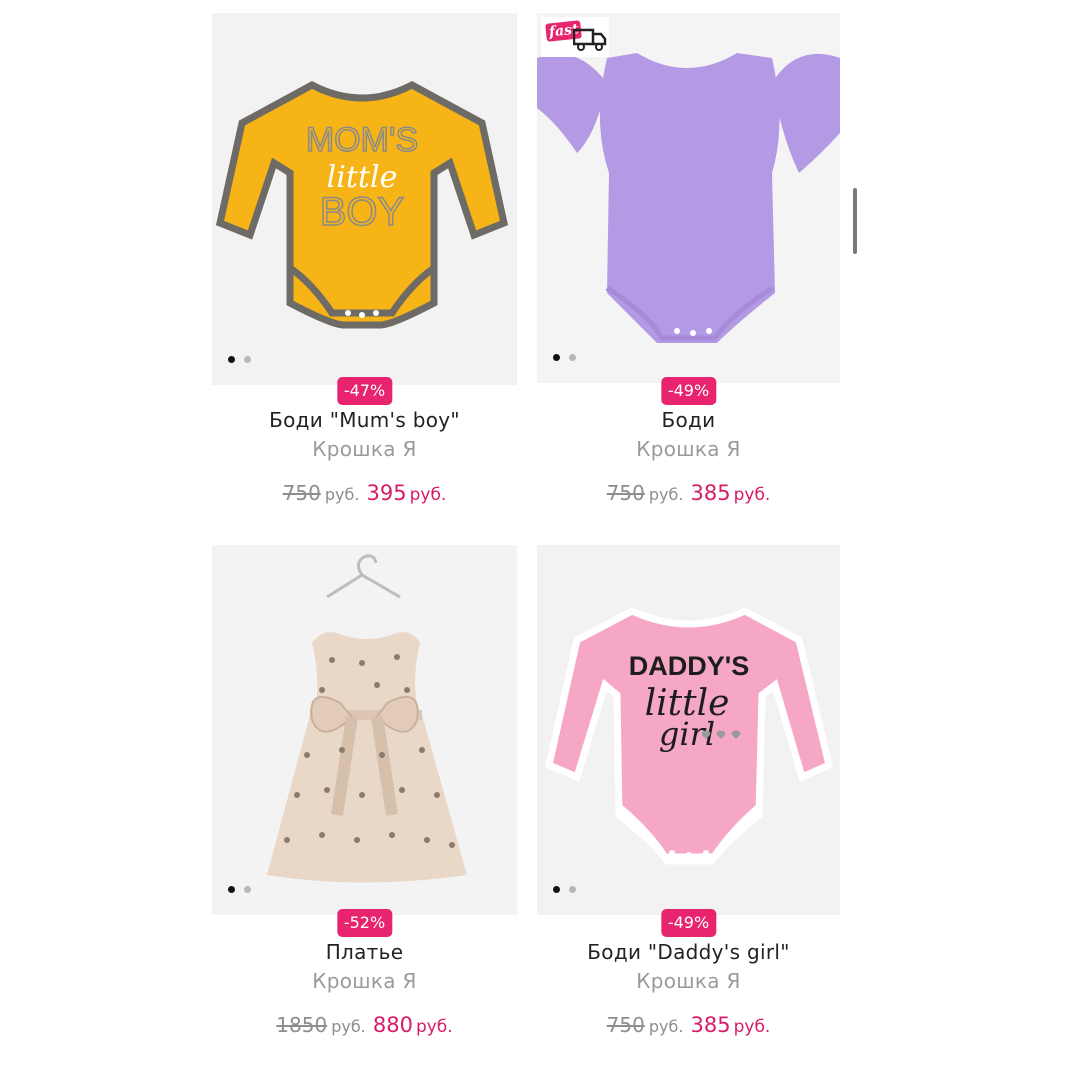 Image resolution: width=1080 pixels, height=1080 pixels. I want to click on product-image: fast, so click(688, 198).